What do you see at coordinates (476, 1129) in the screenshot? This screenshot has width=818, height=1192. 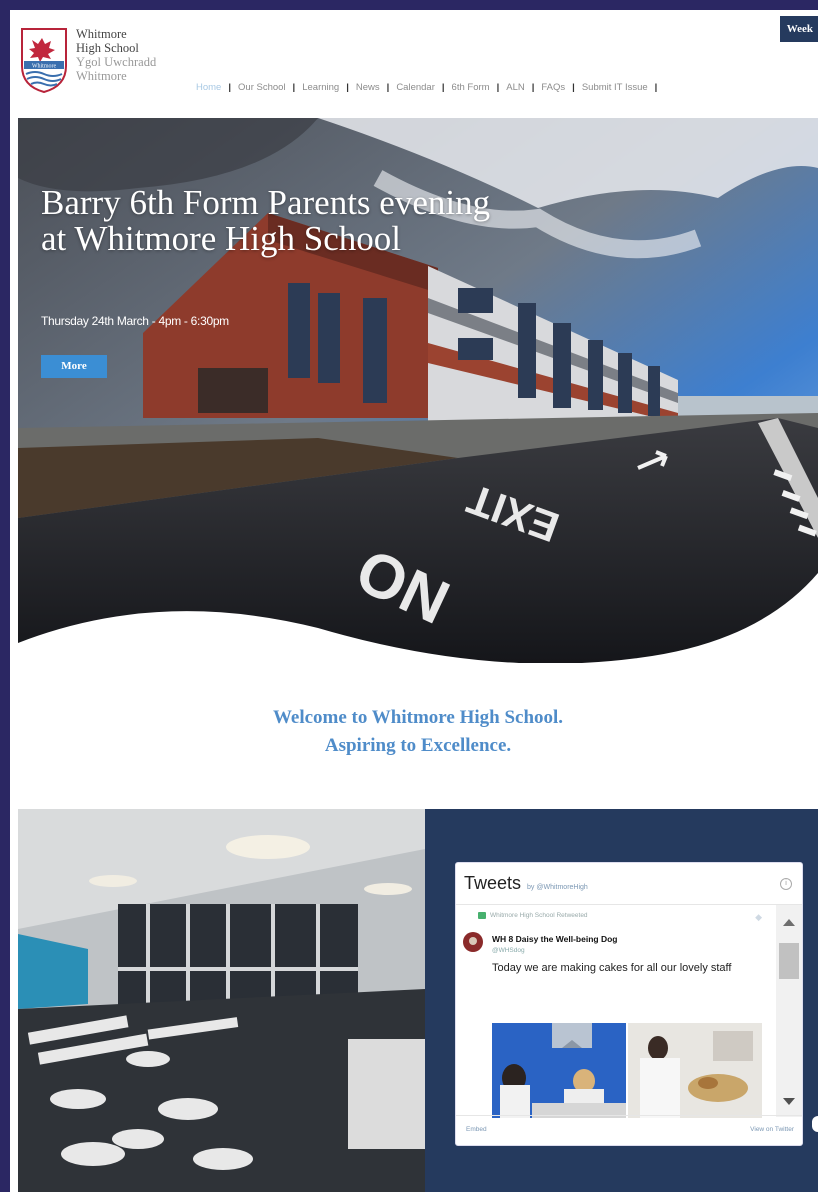 I see `embed-link: Embed` at bounding box center [476, 1129].